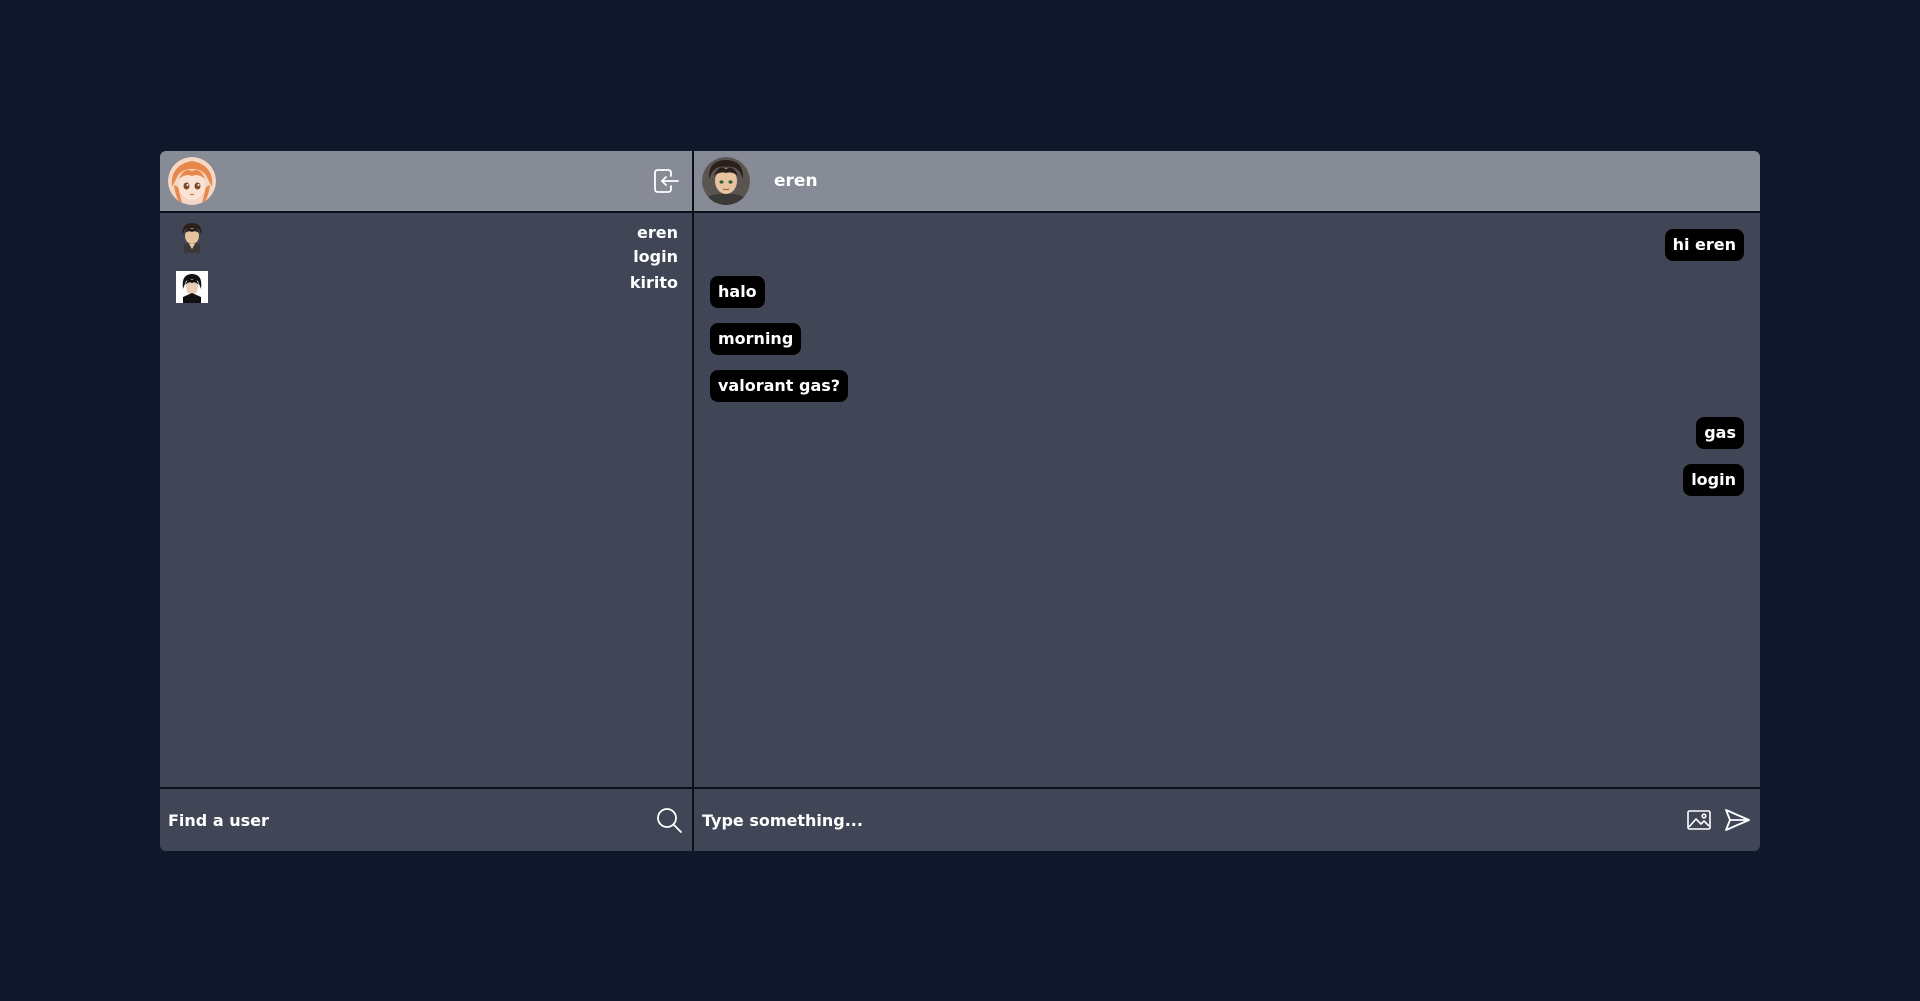  What do you see at coordinates (1713, 480) in the screenshot?
I see `message-bubble-sent: login` at bounding box center [1713, 480].